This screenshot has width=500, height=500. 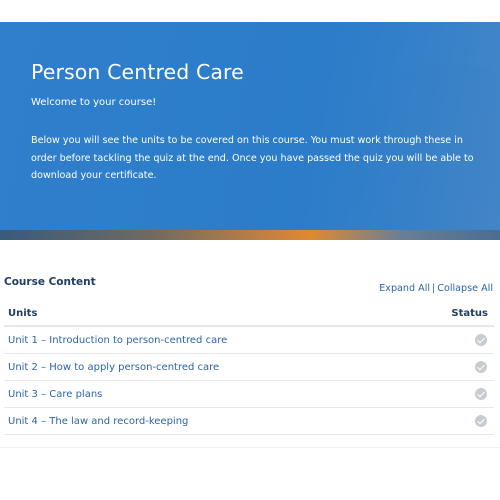 I want to click on course-content-heading: Course Content, so click(x=50, y=282).